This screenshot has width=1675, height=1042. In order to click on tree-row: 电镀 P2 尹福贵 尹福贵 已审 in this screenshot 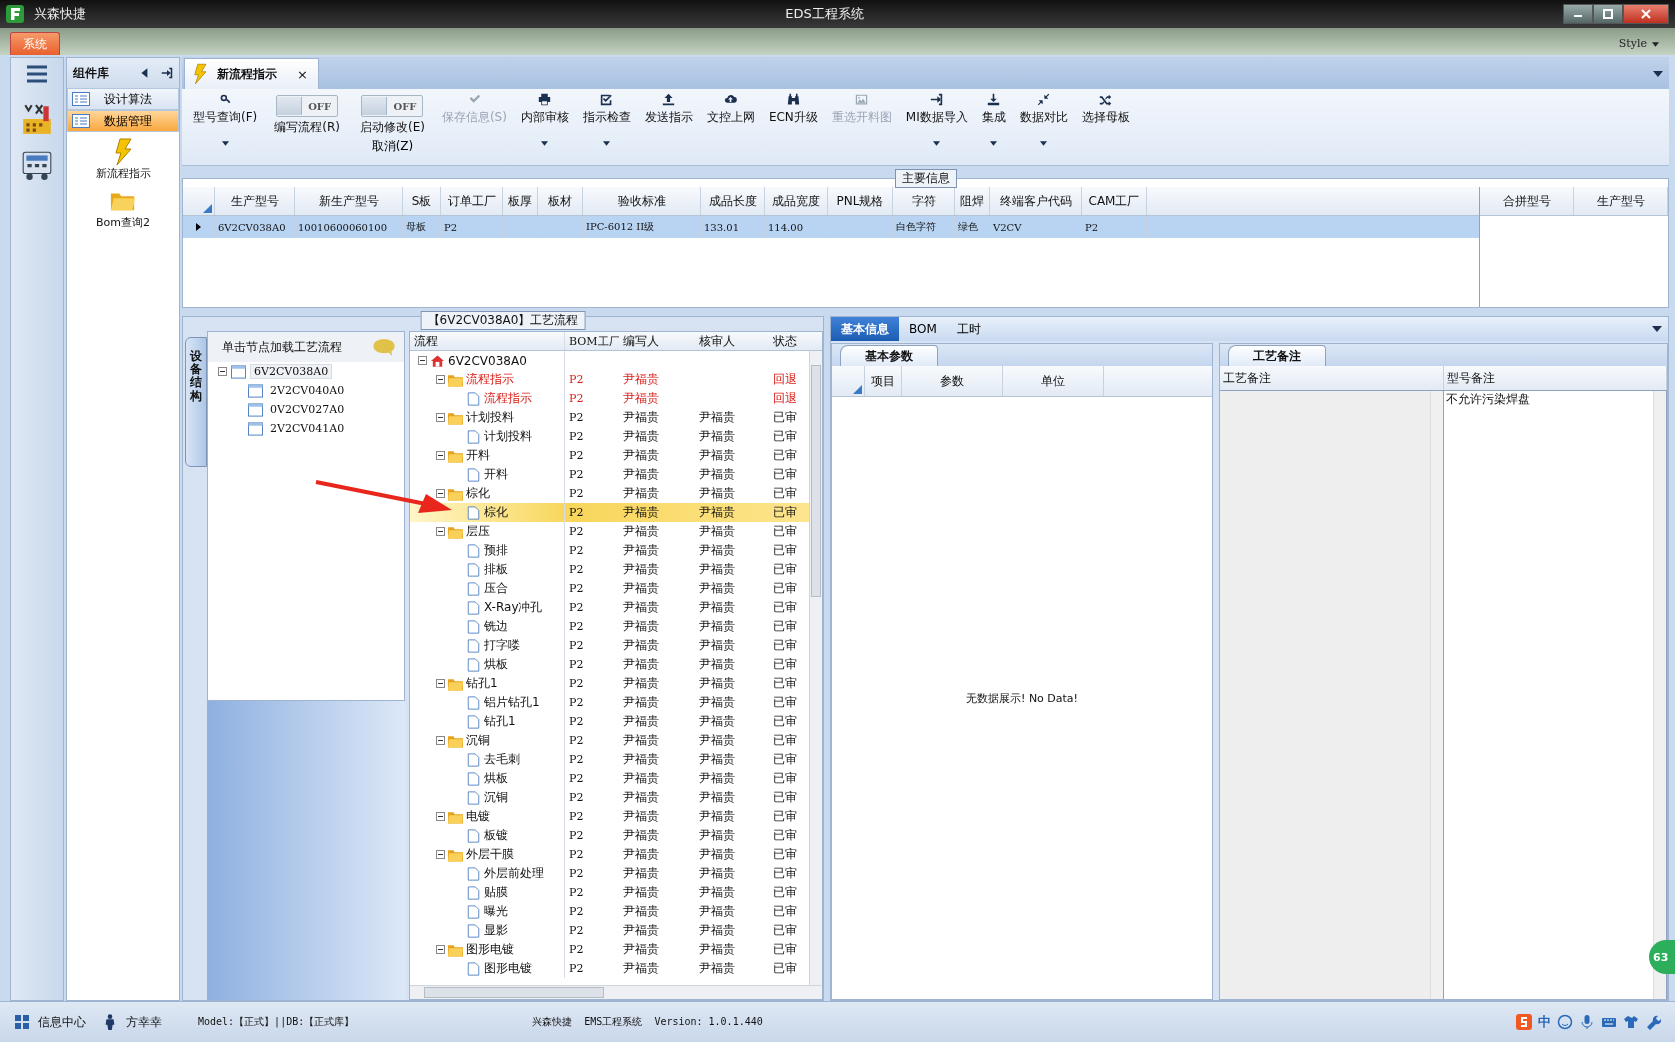, I will do `click(610, 816)`.